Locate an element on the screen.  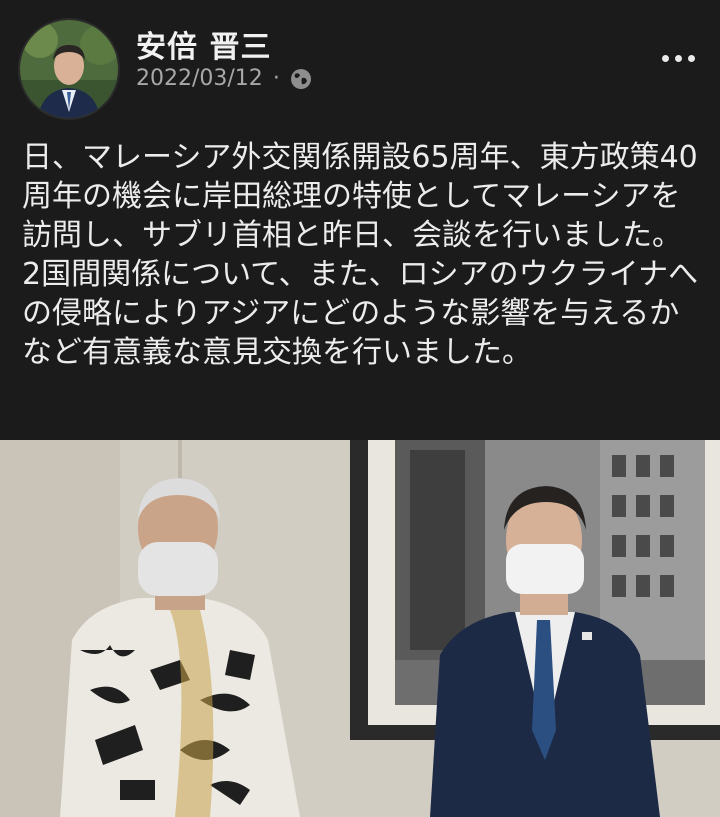
globe-icon is located at coordinates (301, 79).